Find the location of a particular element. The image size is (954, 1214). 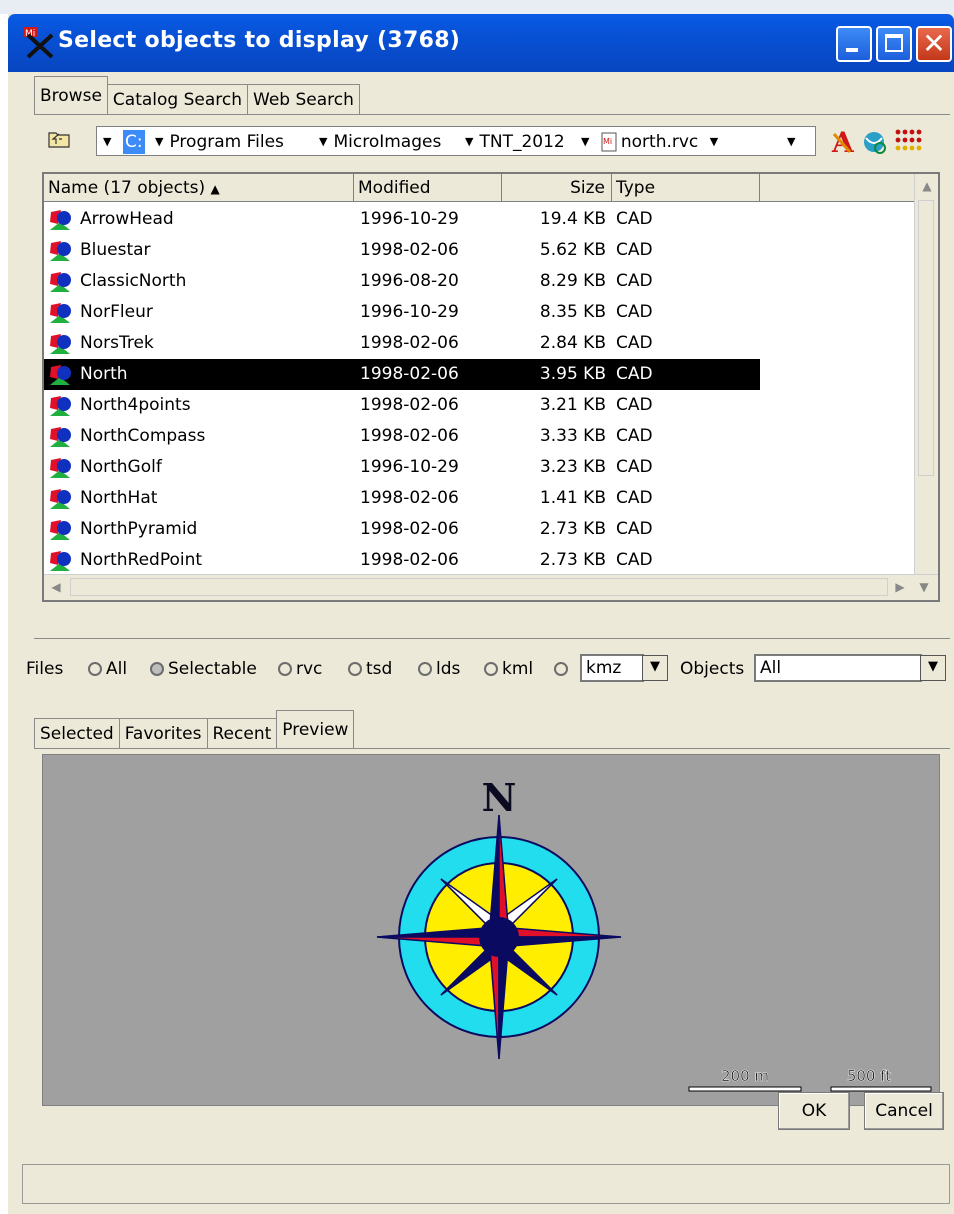

scroll-down-icon: ▼ is located at coordinates (924, 587).